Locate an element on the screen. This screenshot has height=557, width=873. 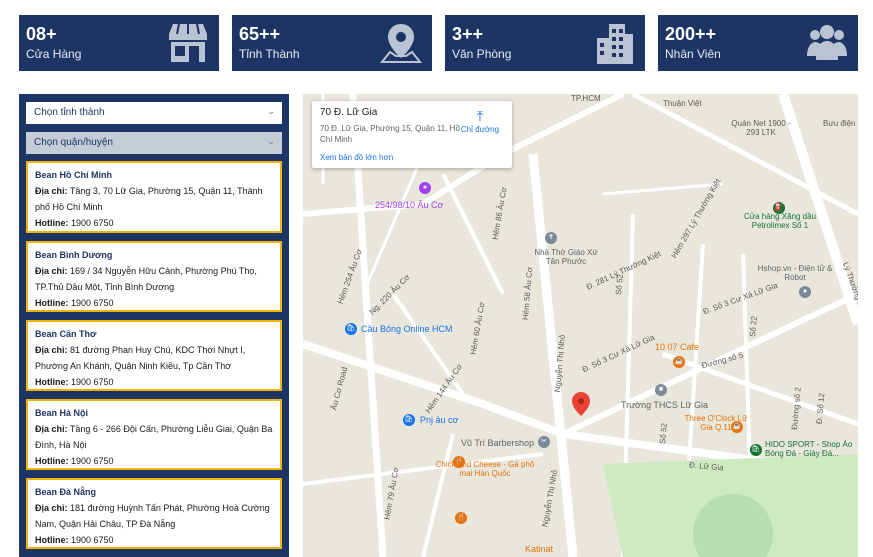
province-select: Chọn tỉnh thành ⌄ is located at coordinates (154, 113).